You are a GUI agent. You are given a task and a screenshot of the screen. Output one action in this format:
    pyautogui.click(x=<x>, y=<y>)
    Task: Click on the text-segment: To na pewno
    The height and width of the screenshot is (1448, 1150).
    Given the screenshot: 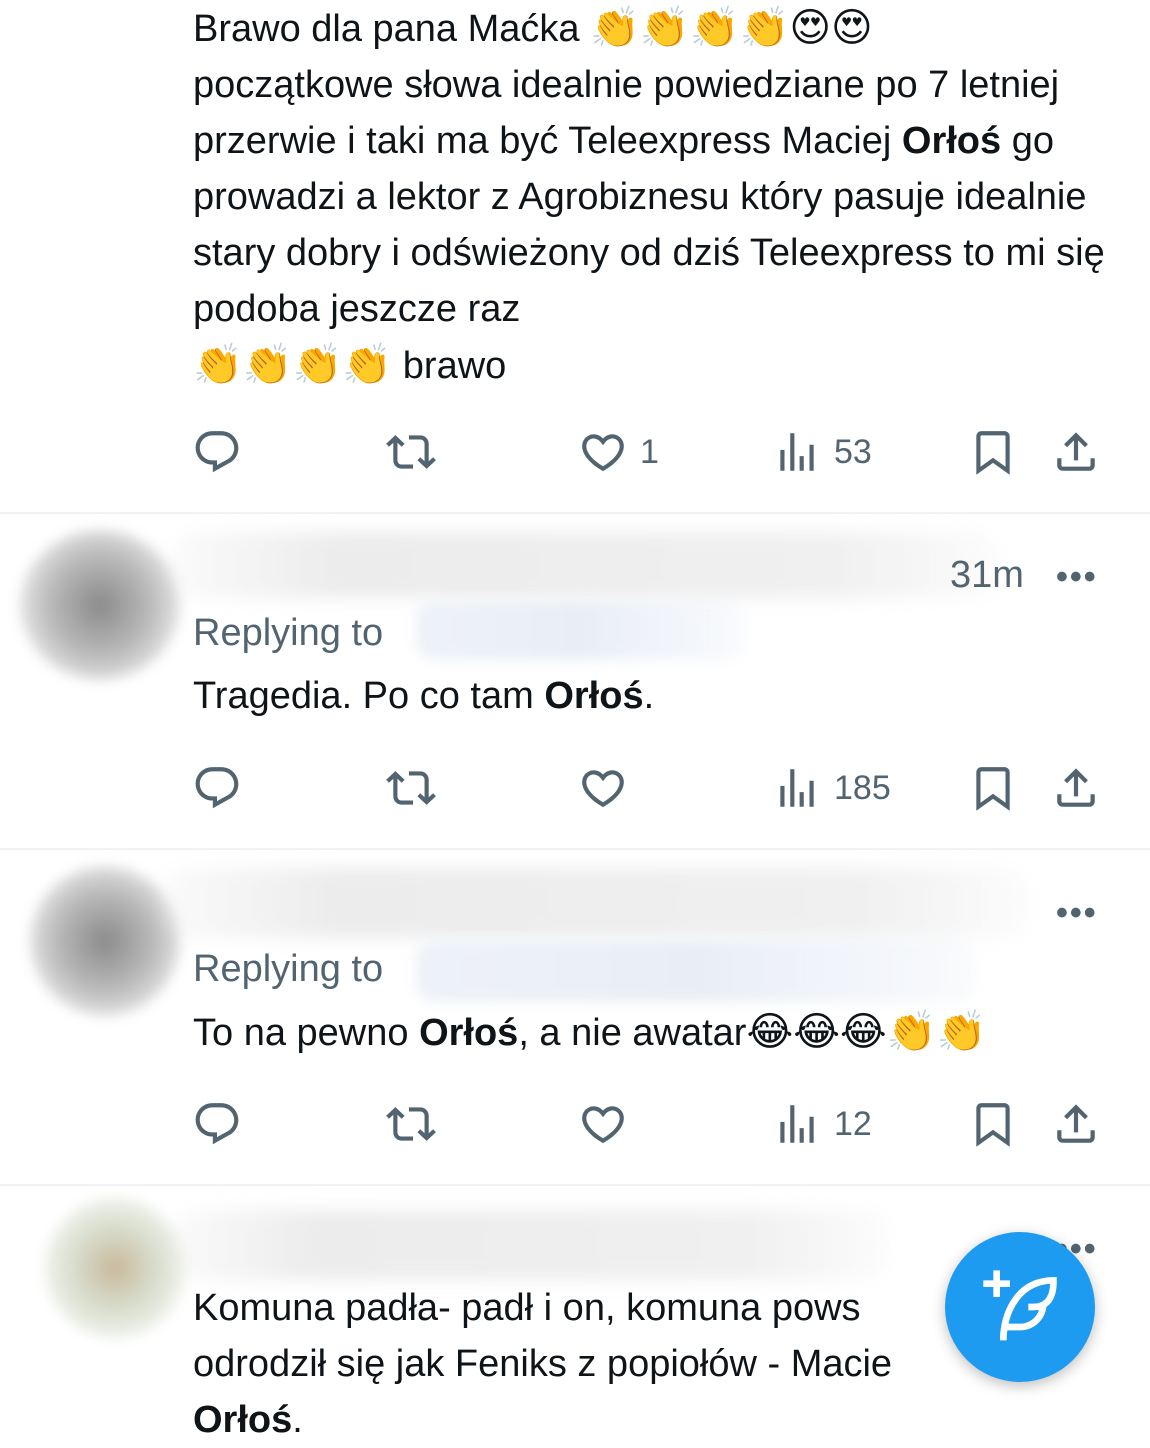 What is the action you would take?
    pyautogui.click(x=306, y=1033)
    